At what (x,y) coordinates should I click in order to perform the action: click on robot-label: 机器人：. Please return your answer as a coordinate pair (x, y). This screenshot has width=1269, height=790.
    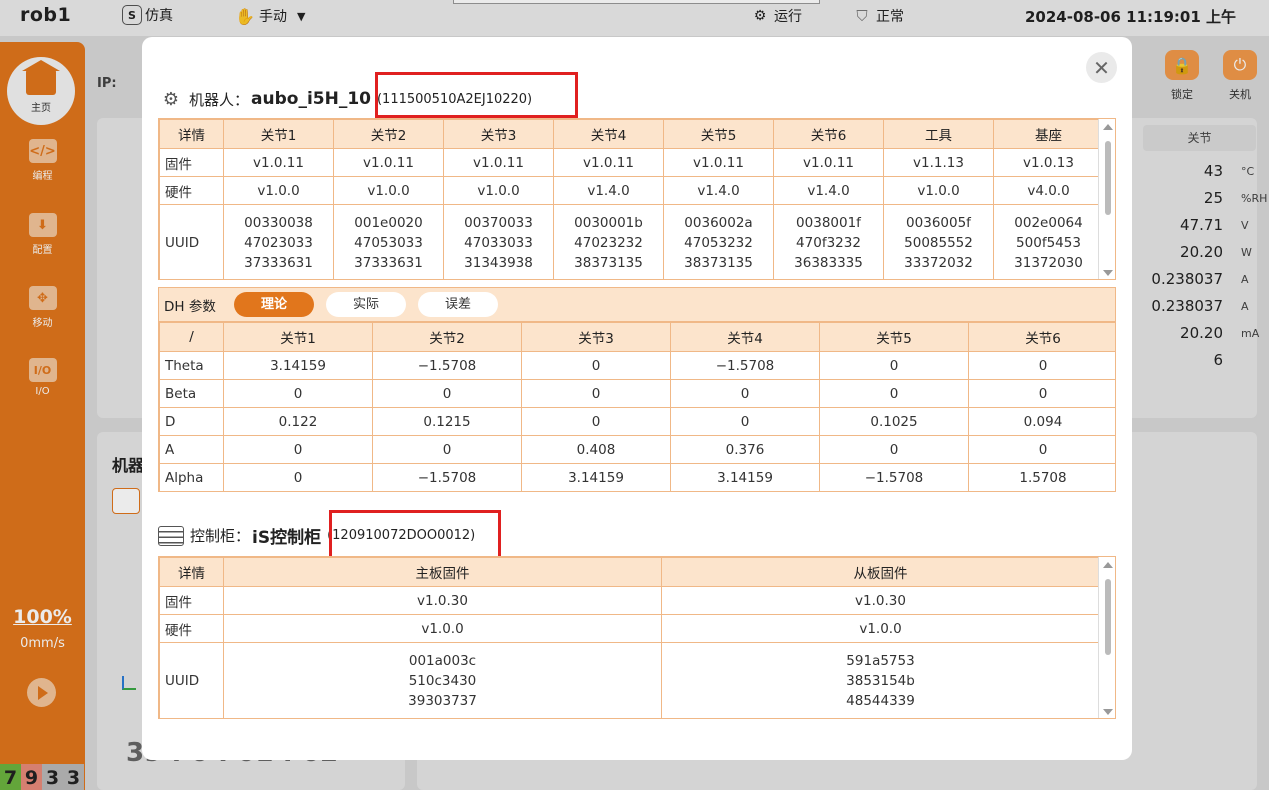
    Looking at the image, I should click on (219, 99).